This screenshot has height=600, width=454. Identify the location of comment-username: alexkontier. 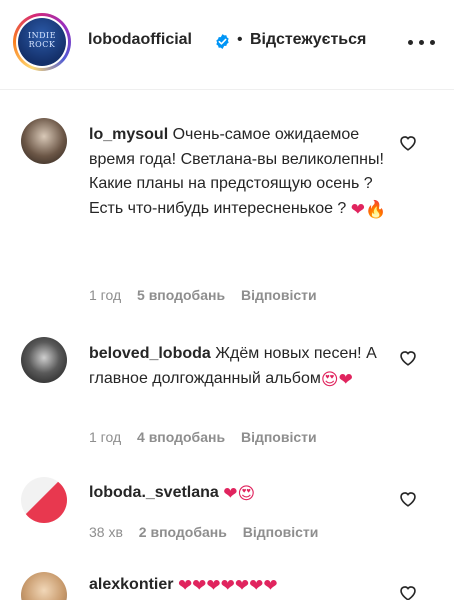
(131, 584).